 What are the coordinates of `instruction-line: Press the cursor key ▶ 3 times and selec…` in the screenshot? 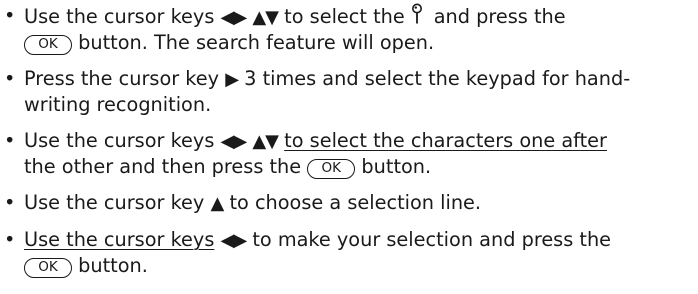 It's located at (361, 79).